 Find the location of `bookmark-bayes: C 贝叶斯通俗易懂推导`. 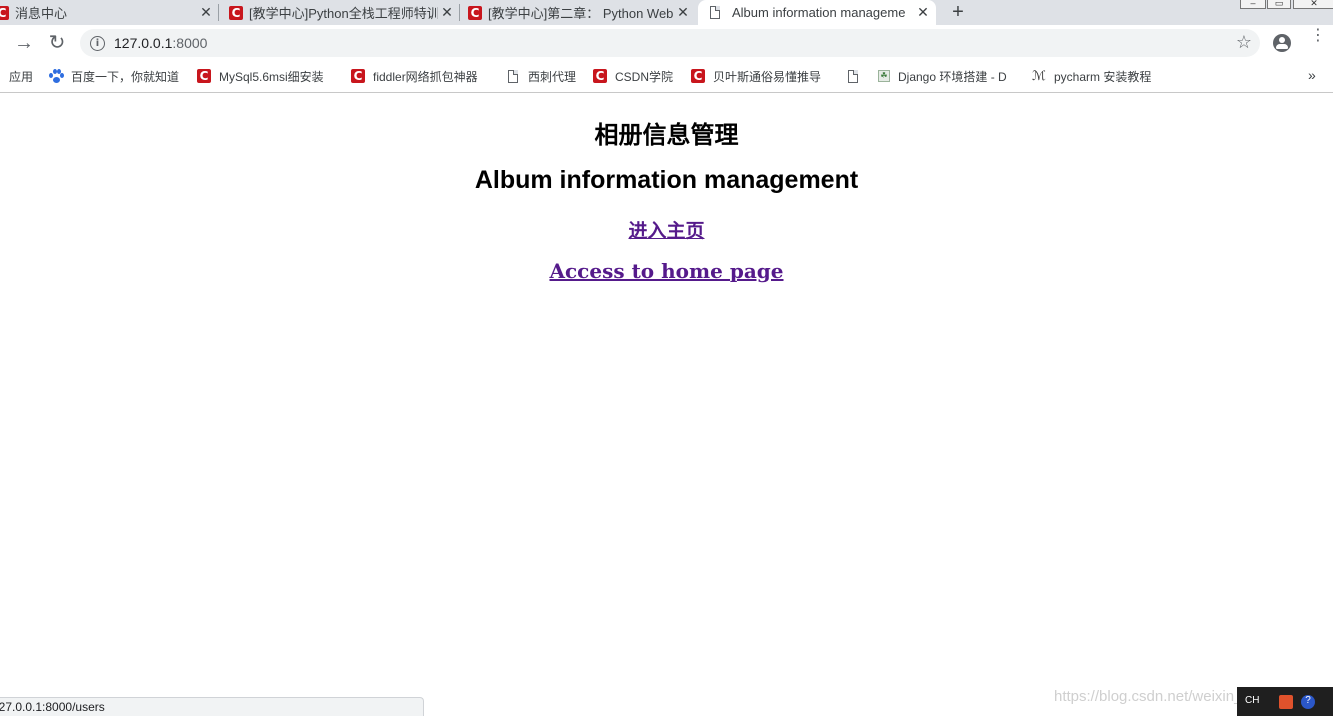

bookmark-bayes: C 贝叶斯通俗易懂推导 is located at coordinates (759, 76).